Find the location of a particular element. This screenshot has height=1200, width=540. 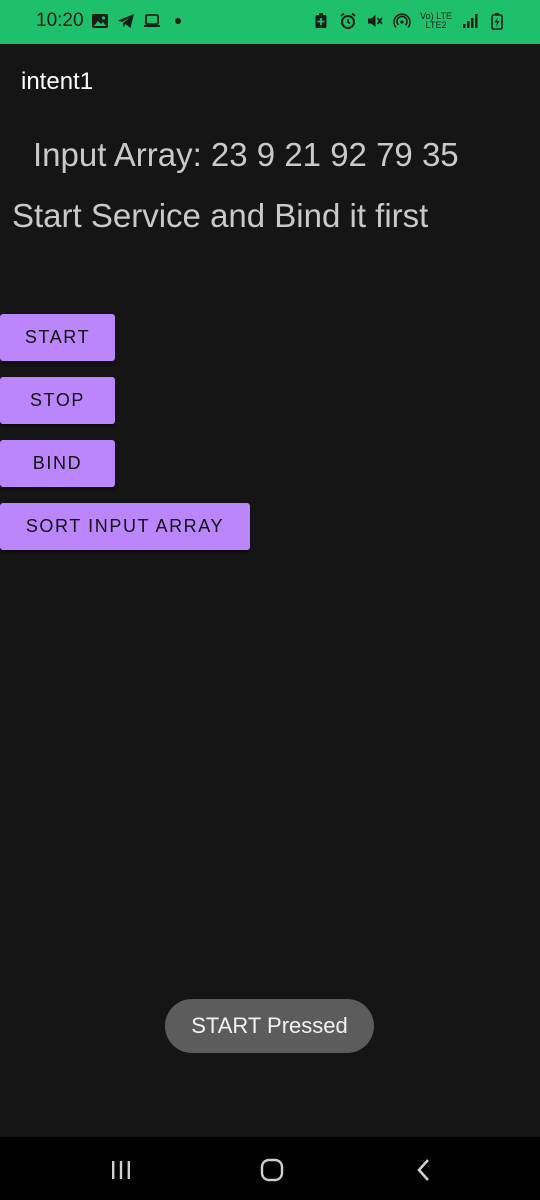

bind-button: BIND is located at coordinates (57, 463).